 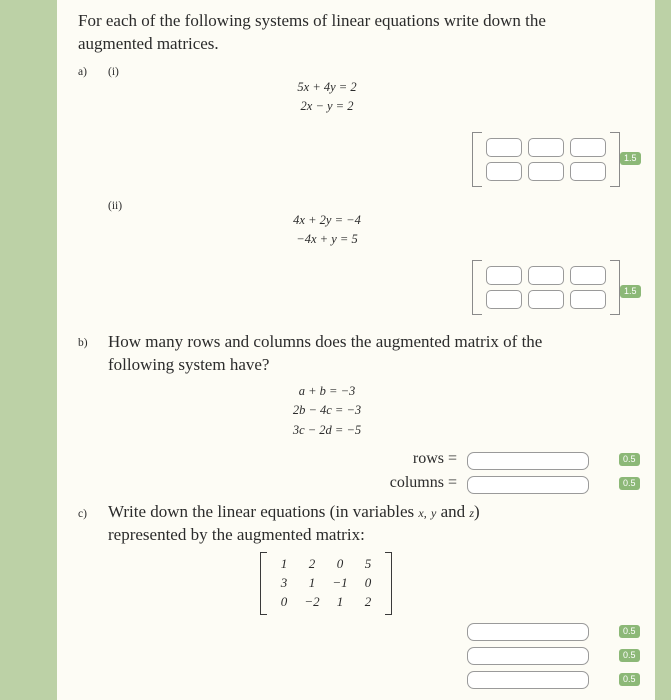 What do you see at coordinates (115, 206) in the screenshot?
I see `part-a-ii-label: (ii)` at bounding box center [115, 206].